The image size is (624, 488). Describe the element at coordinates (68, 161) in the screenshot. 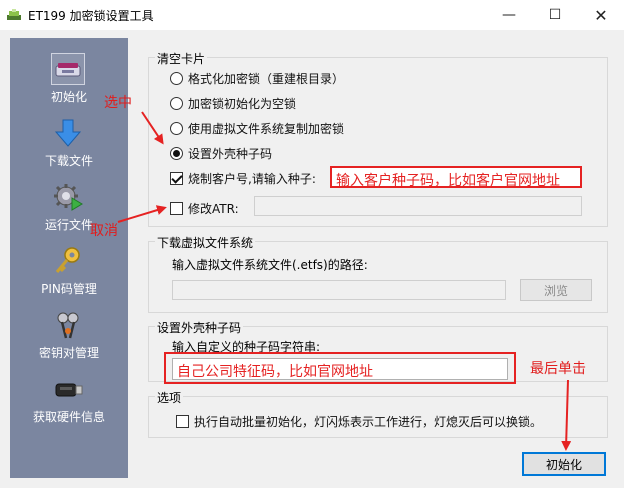

I see `sidebar-item-label: 下载文件` at that location.